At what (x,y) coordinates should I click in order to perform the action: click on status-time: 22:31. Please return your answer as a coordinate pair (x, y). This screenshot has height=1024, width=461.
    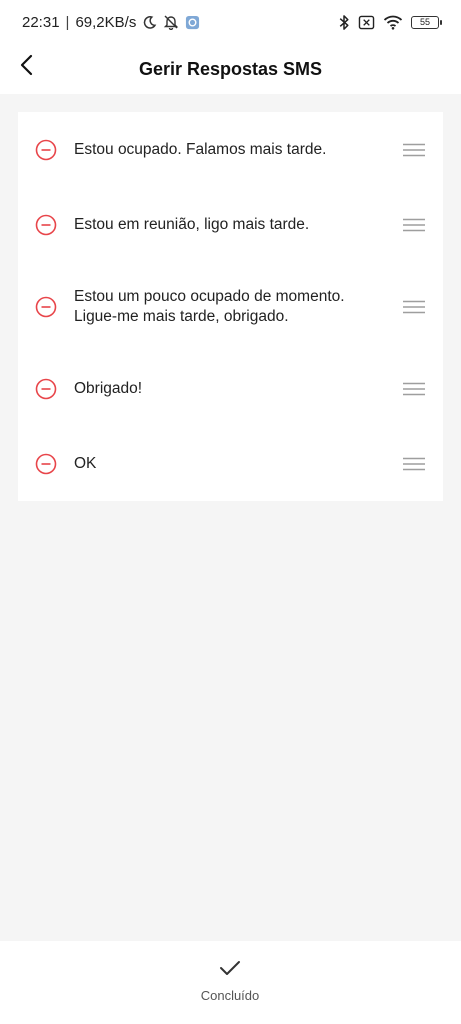
    Looking at the image, I should click on (41, 22).